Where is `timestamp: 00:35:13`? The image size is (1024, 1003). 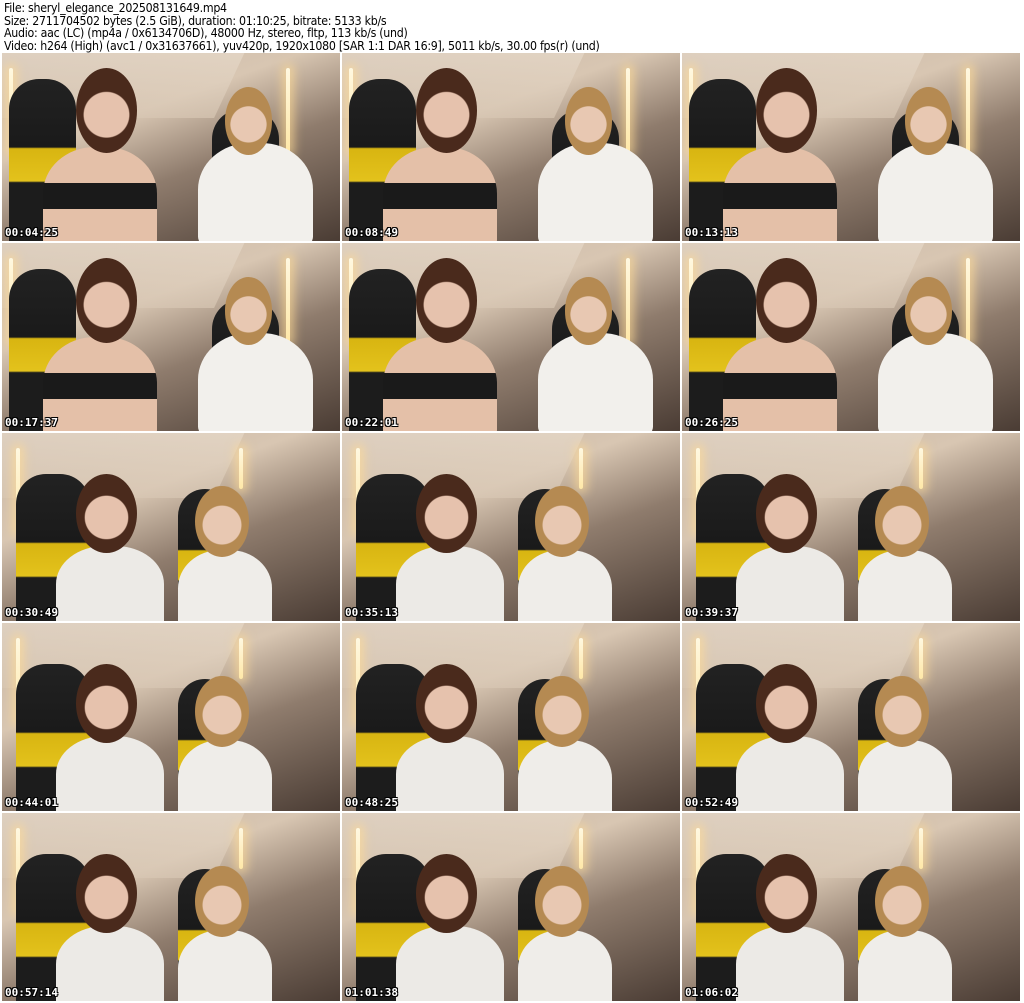 timestamp: 00:35:13 is located at coordinates (371, 612).